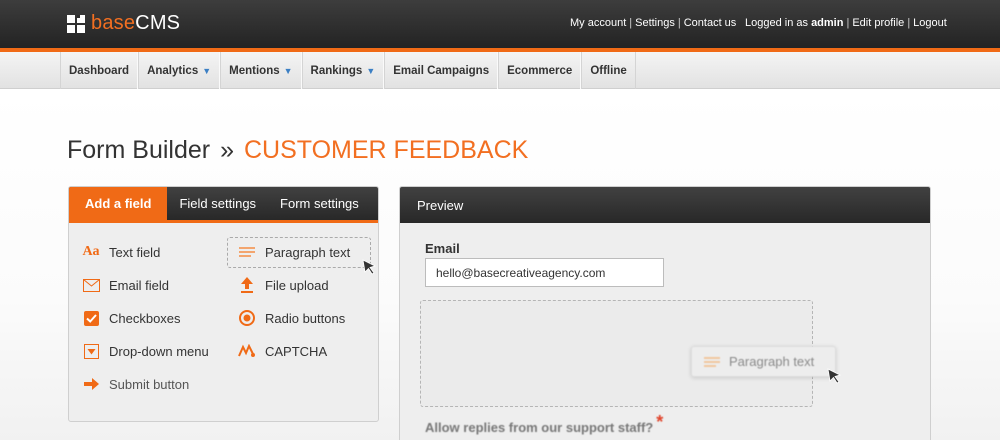 The width and height of the screenshot is (1000, 440). Describe the element at coordinates (930, 23) in the screenshot. I see `logout-link: Logout` at that location.